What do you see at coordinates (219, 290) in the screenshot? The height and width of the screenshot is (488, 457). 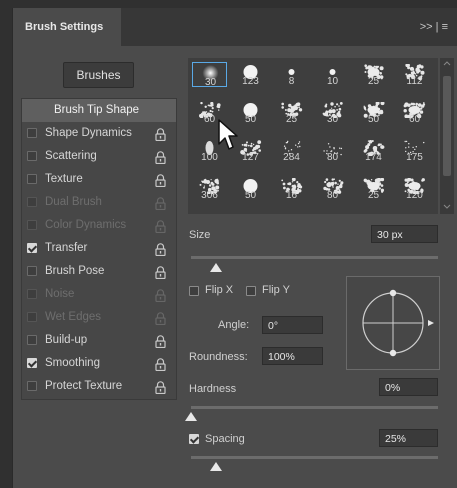 I see `flip-x-label: Flip X` at bounding box center [219, 290].